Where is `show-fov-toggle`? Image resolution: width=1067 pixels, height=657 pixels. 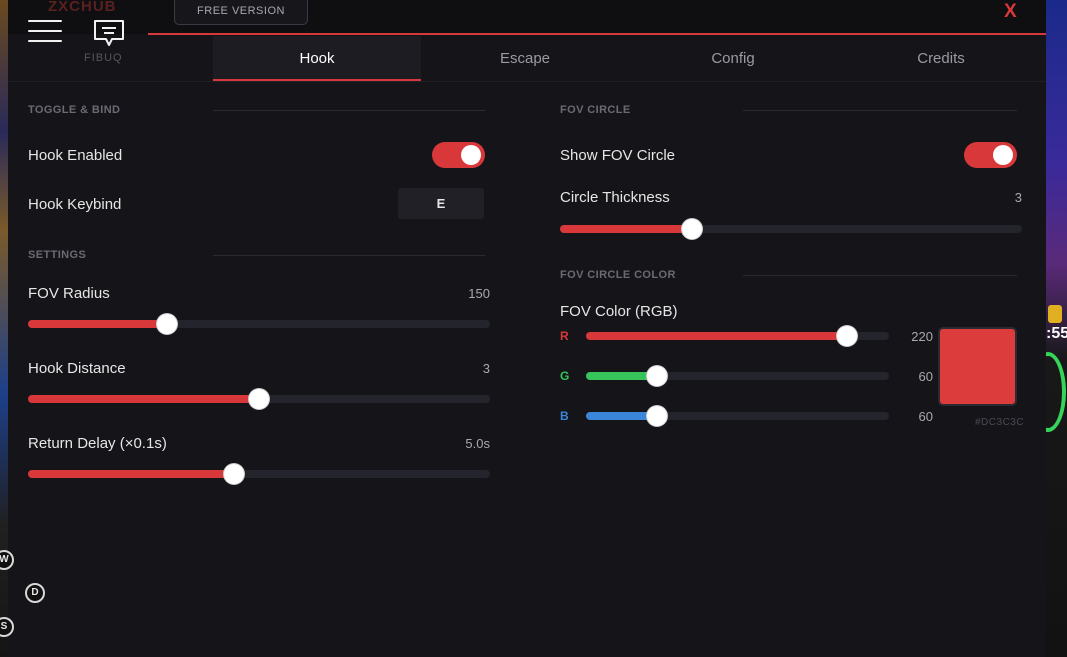
show-fov-toggle is located at coordinates (990, 155).